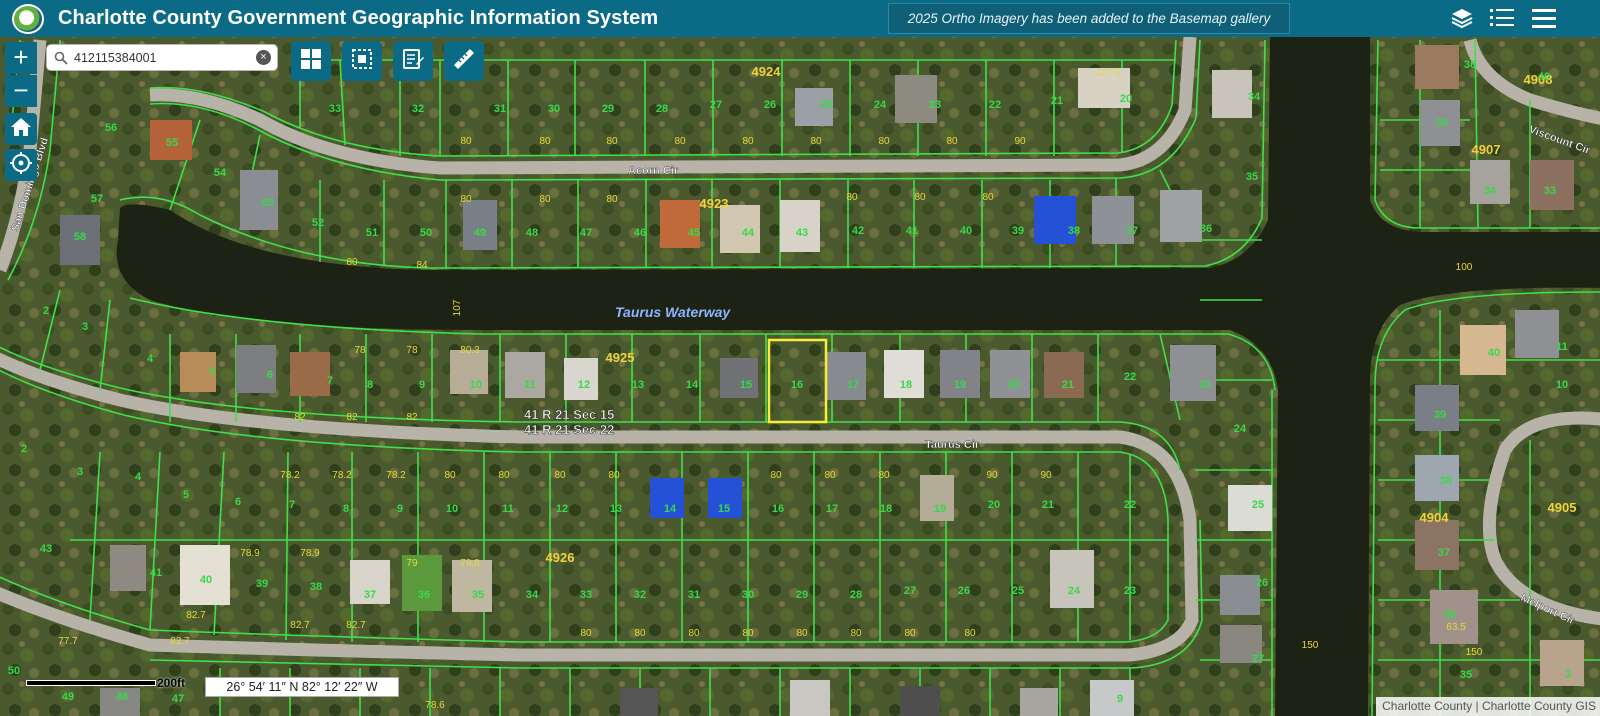 The height and width of the screenshot is (716, 1600). I want to click on measure-button, so click(464, 61).